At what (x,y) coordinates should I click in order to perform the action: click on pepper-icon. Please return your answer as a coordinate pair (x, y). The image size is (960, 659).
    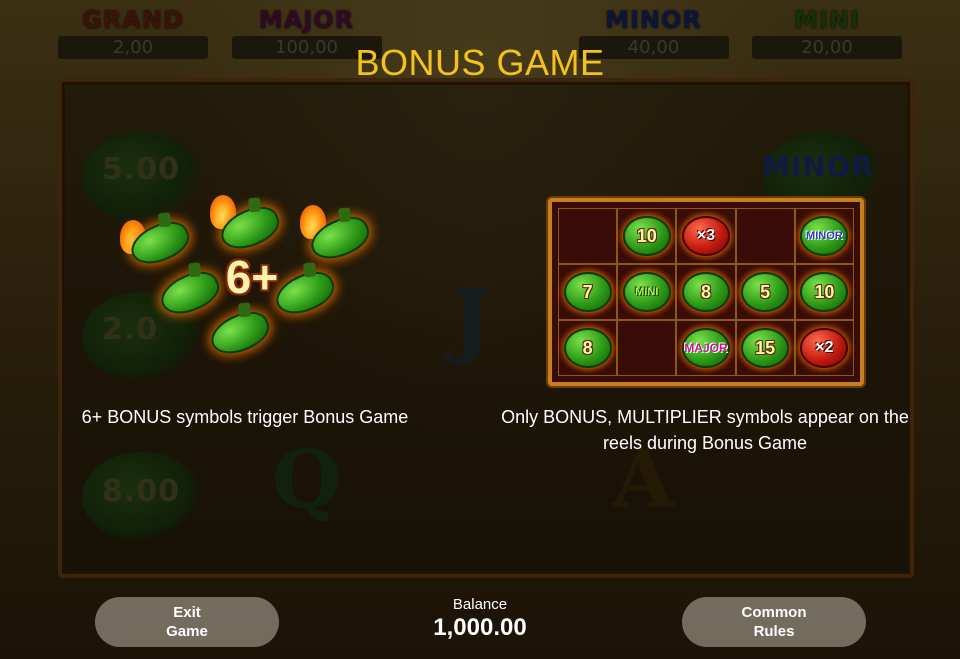
    Looking at the image, I should click on (240, 333).